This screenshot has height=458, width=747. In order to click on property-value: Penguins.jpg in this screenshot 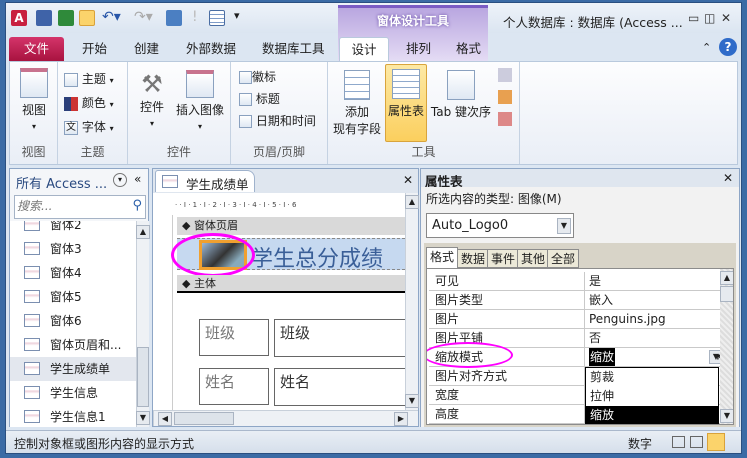, I will do `click(627, 319)`.